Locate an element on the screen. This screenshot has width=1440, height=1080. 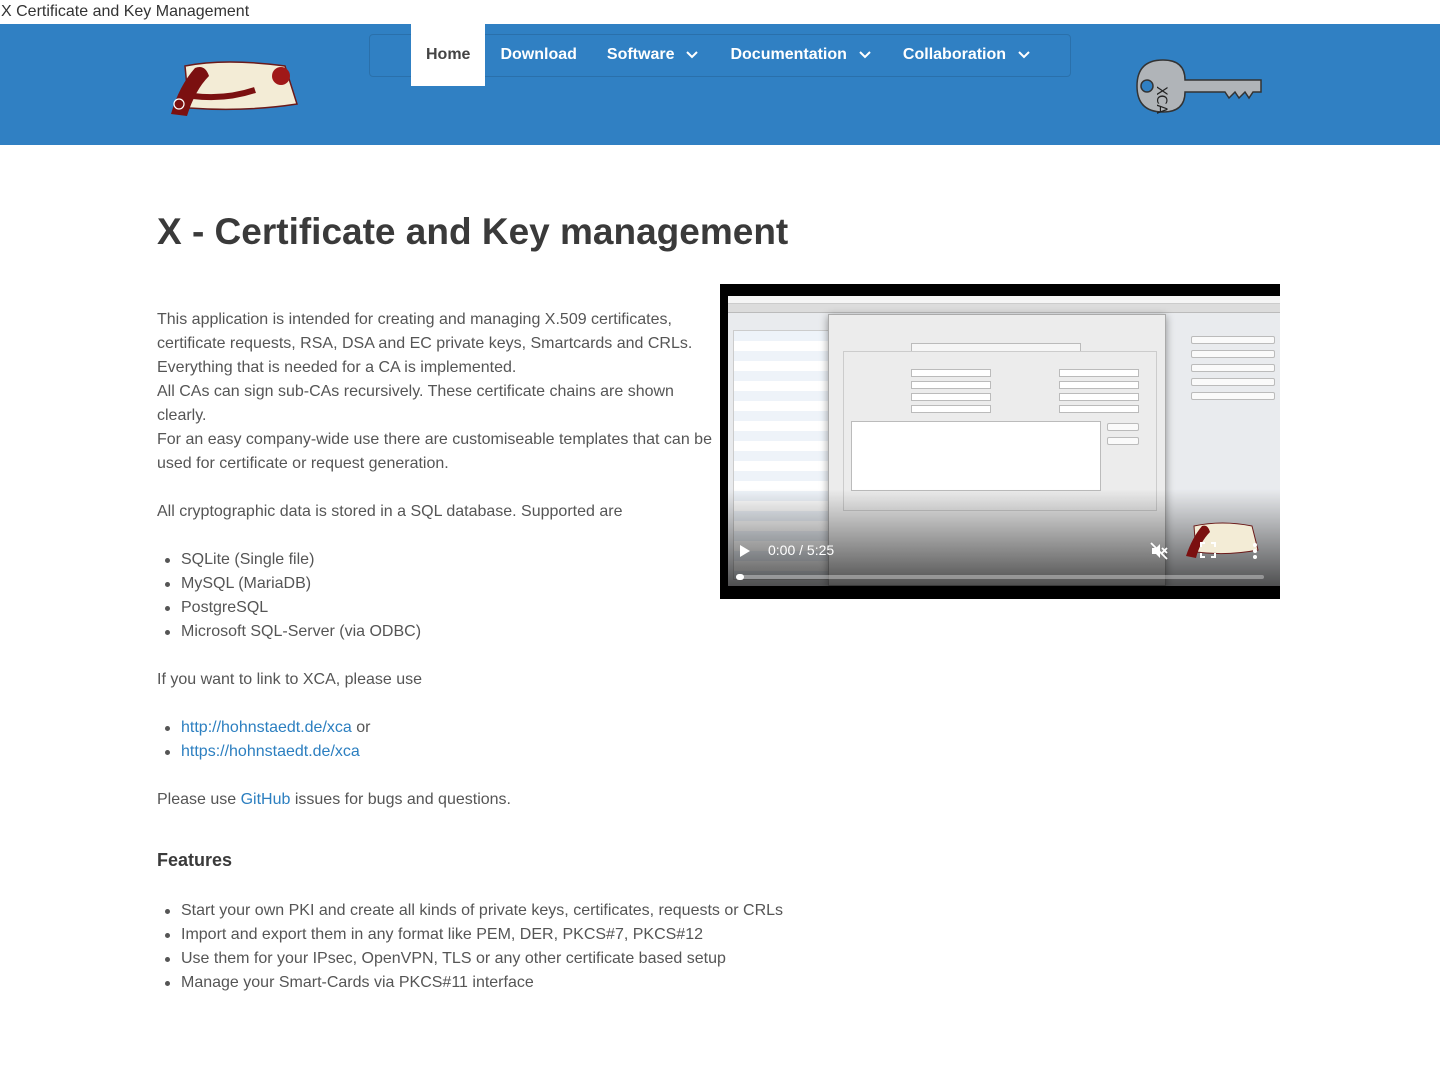
video-controls: 0:00 / 5:25 is located at coordinates (1000, 551).